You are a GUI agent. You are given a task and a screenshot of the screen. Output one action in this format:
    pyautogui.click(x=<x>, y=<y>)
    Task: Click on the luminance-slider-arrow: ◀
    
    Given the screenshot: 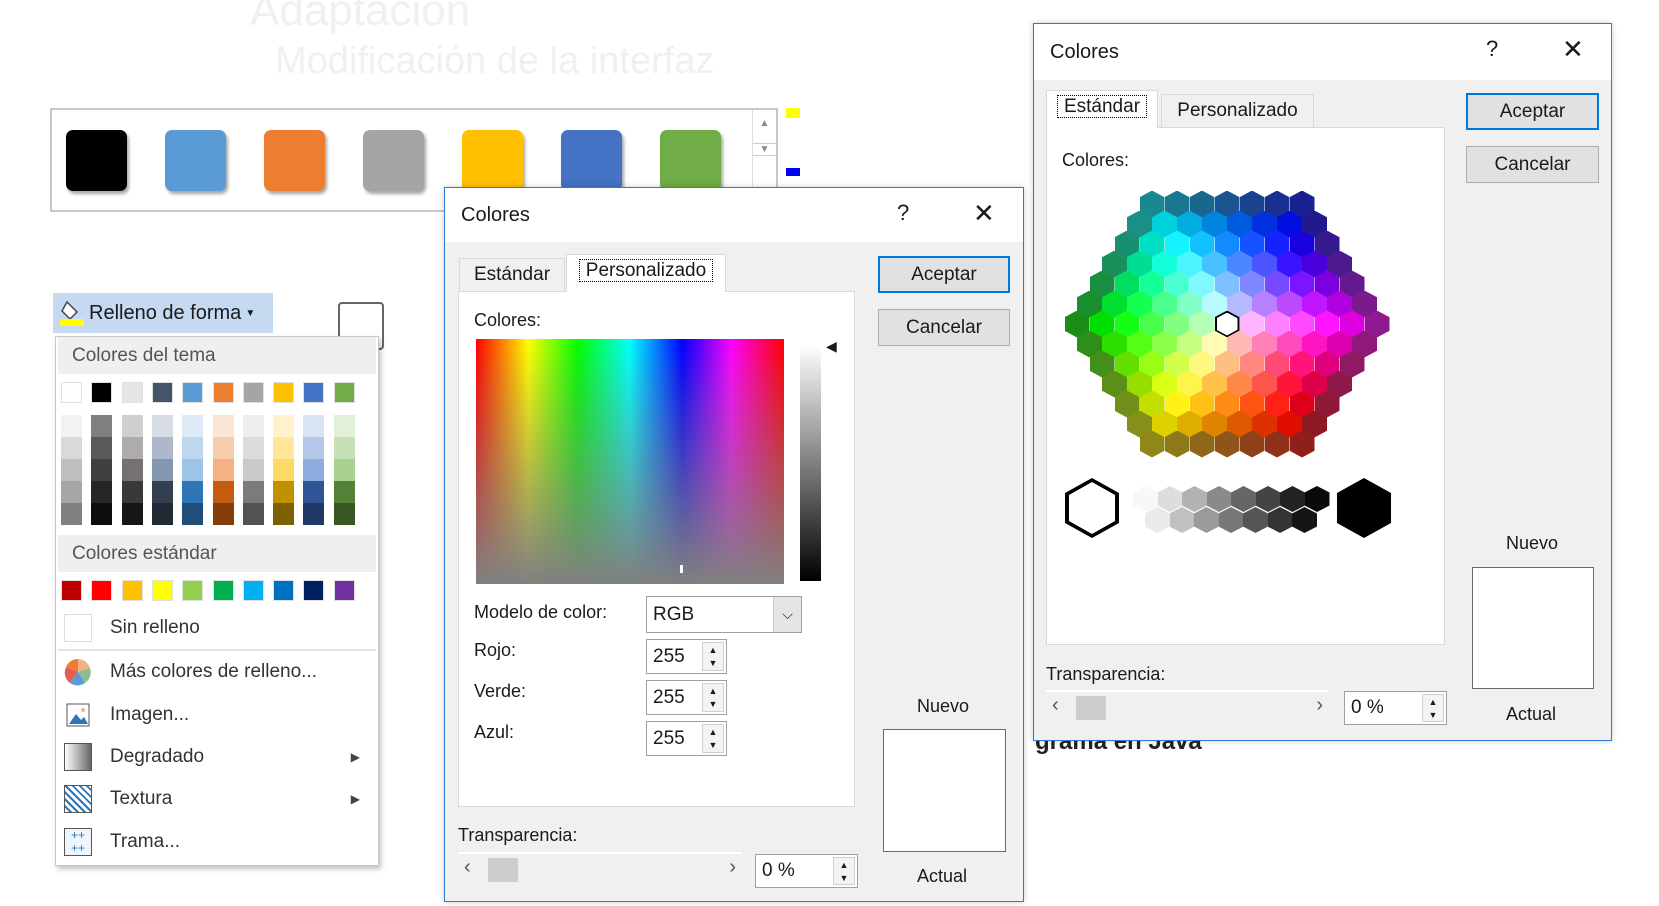 What is the action you would take?
    pyautogui.click(x=831, y=346)
    